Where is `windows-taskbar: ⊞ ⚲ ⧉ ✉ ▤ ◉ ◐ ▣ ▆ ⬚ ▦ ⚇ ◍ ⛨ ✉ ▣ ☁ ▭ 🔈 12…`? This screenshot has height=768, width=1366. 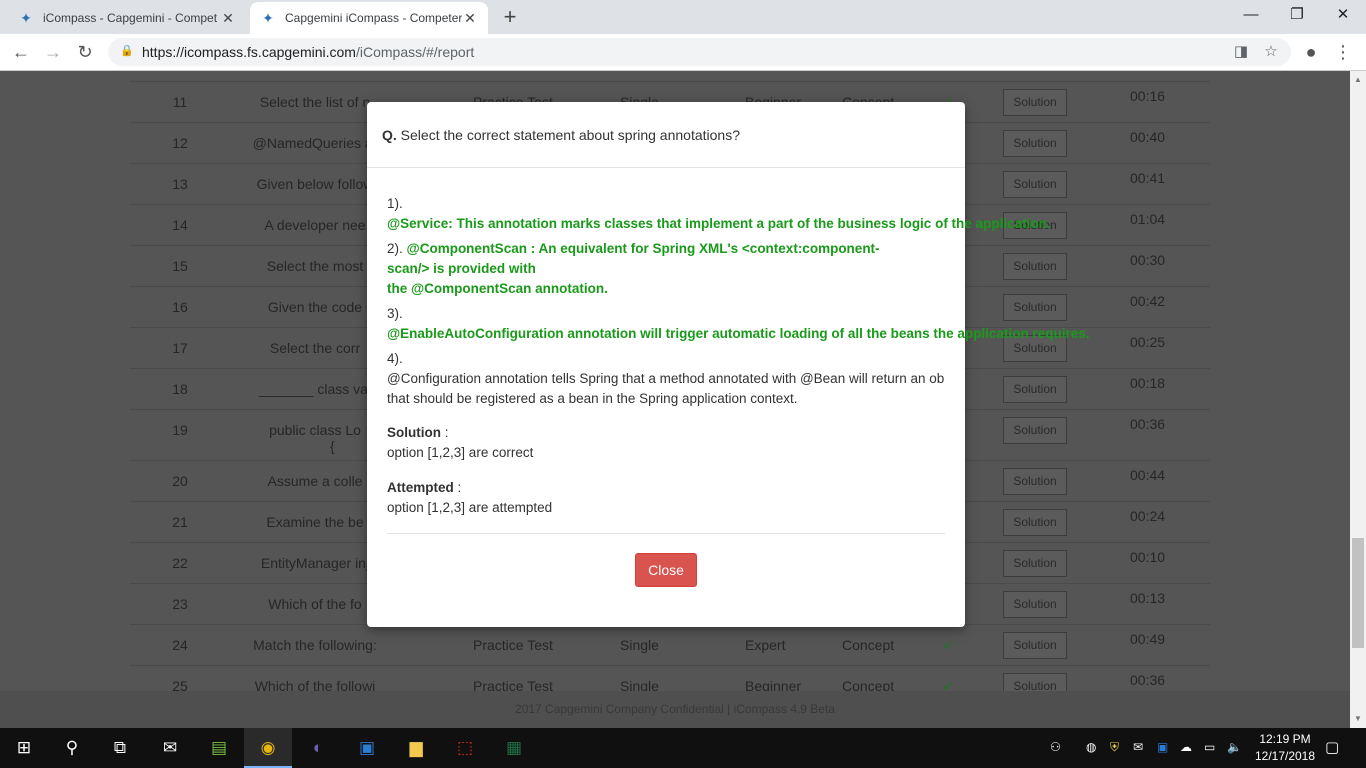
windows-taskbar: ⊞ ⚲ ⧉ ✉ ▤ ◉ ◐ ▣ ▆ ⬚ ▦ ⚇ ◍ ⛨ ✉ ▣ ☁ ▭ 🔈 12… is located at coordinates (683, 748).